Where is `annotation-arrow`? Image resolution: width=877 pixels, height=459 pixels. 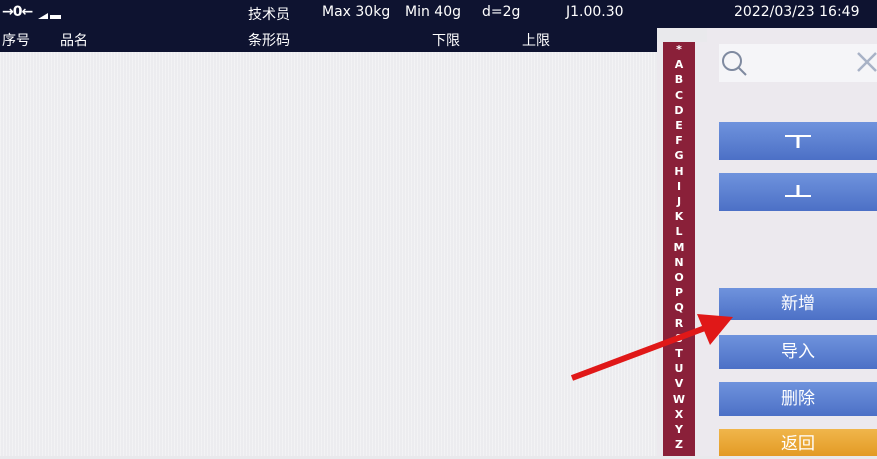 annotation-arrow is located at coordinates (651, 347).